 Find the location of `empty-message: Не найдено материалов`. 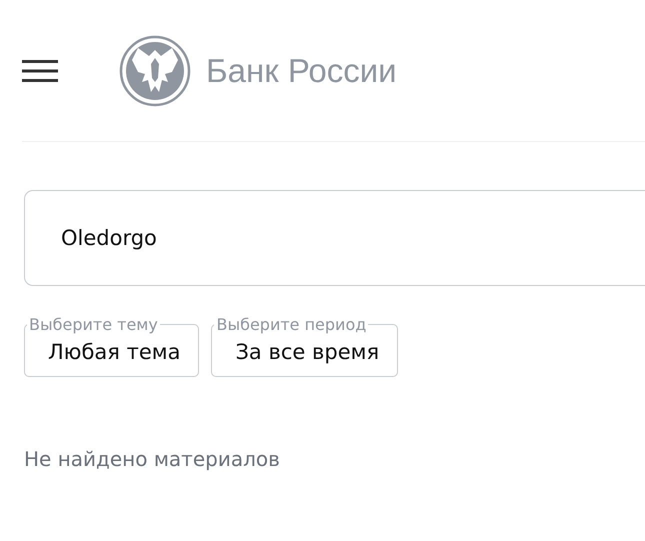

empty-message: Не найдено материалов is located at coordinates (152, 459).